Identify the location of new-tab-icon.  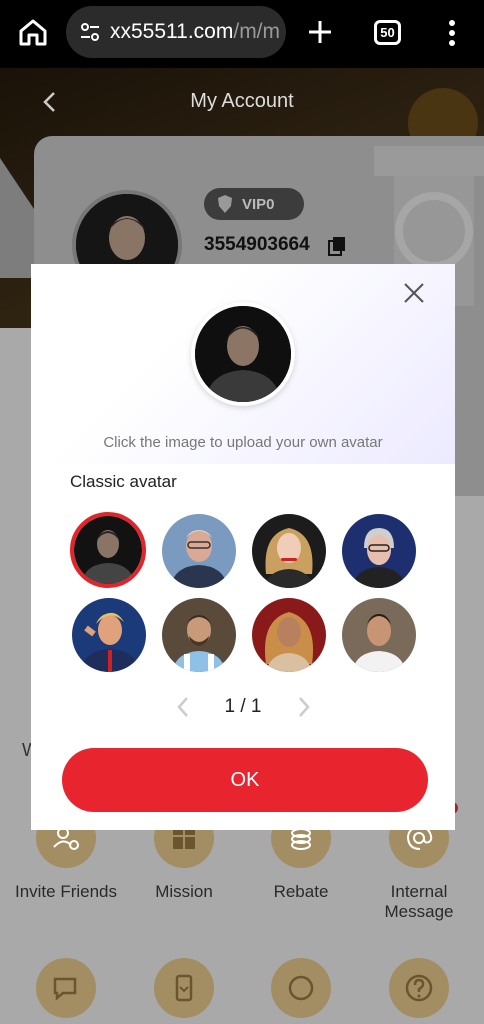
(320, 32).